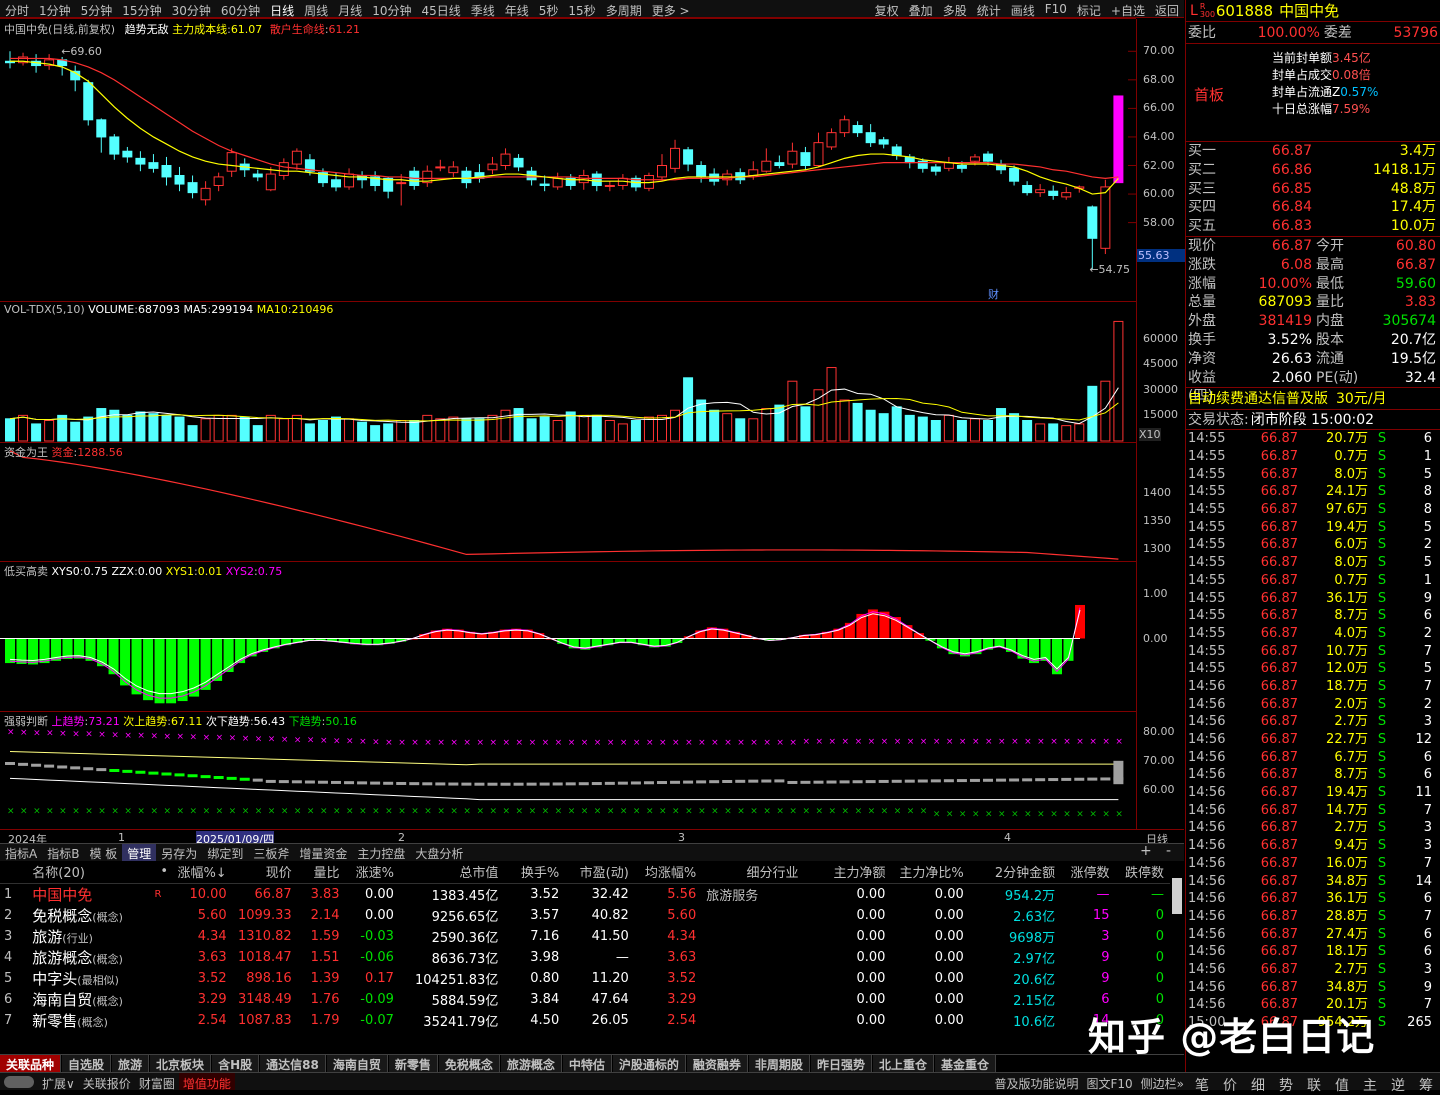  Describe the element at coordinates (54, 979) in the screenshot. I see `stock-name-cell: 中字头` at that location.